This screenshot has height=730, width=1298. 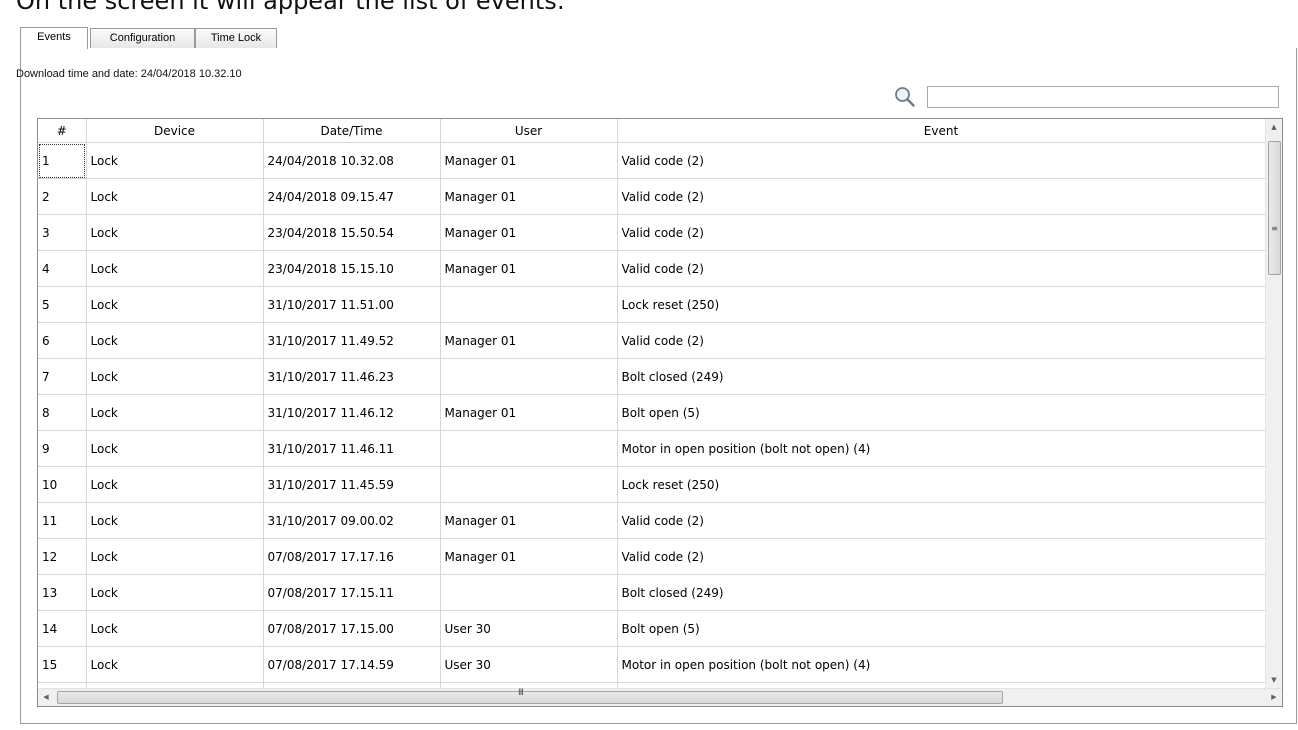 What do you see at coordinates (352, 484) in the screenshot?
I see `datetime-cell: 31/10/2017 11.45.59` at bounding box center [352, 484].